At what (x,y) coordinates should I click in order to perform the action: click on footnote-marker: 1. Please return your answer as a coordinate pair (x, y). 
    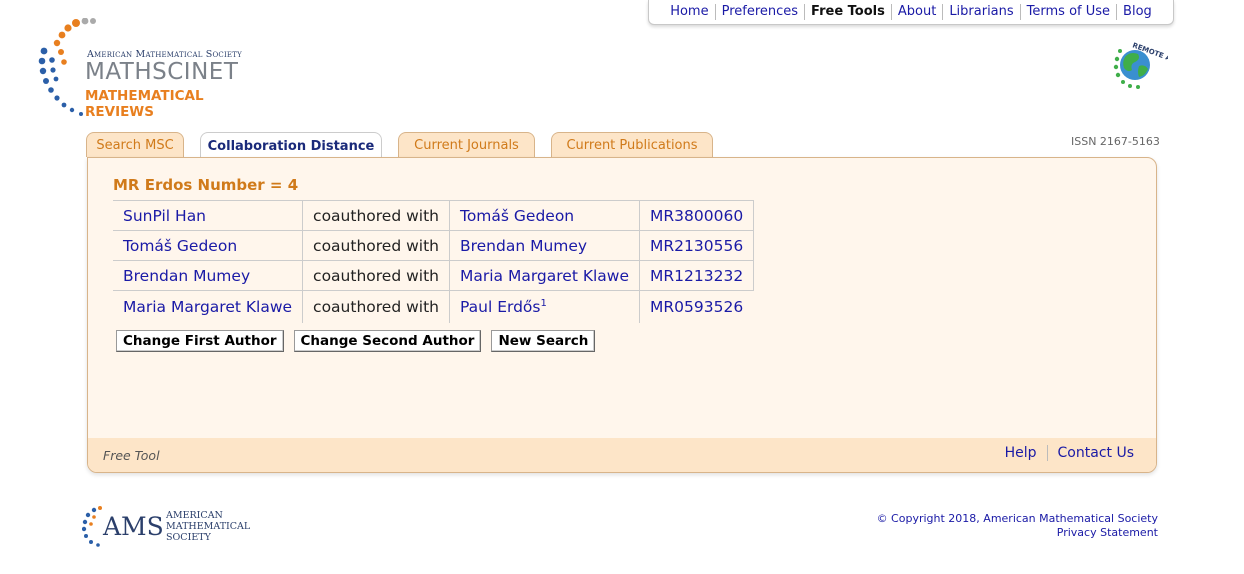
    Looking at the image, I should click on (543, 303).